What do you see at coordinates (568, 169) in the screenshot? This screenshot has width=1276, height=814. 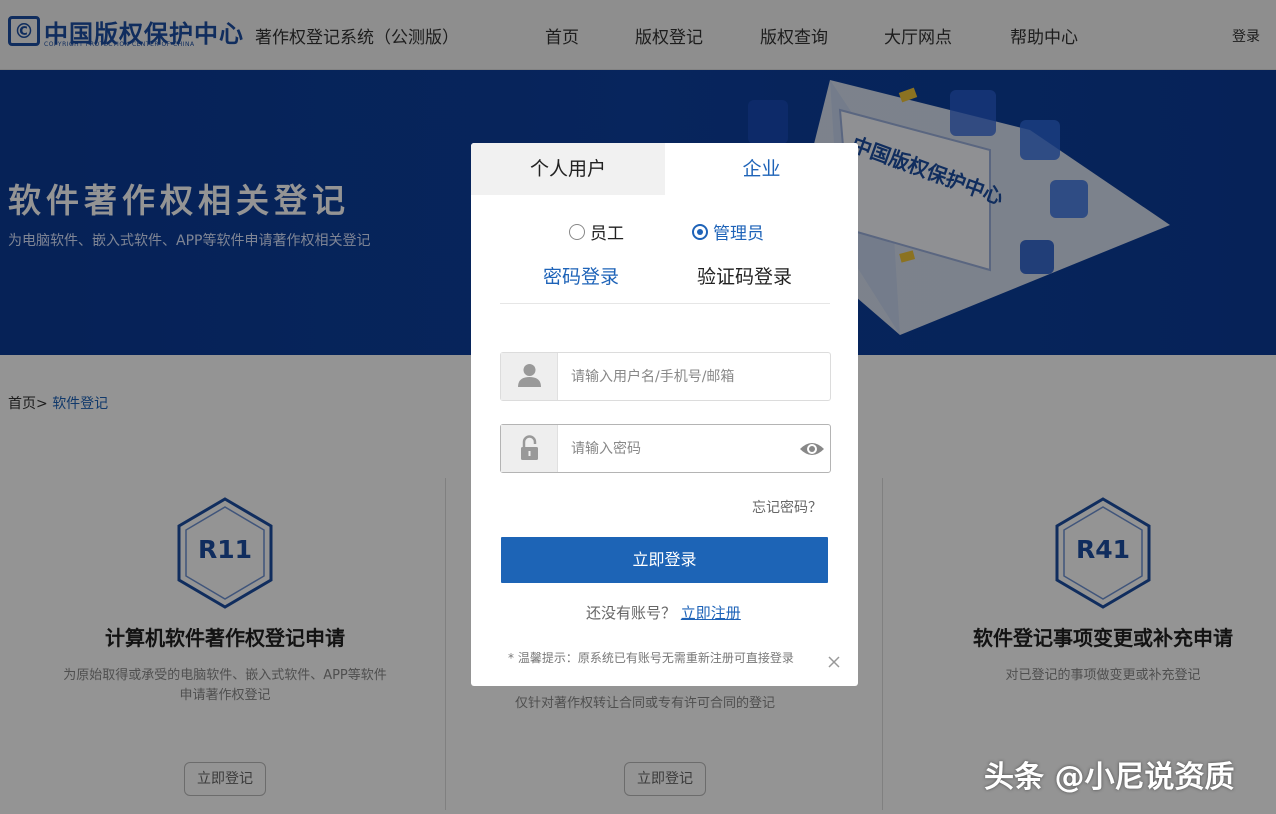 I see `tab-personal-user: 个人用户` at bounding box center [568, 169].